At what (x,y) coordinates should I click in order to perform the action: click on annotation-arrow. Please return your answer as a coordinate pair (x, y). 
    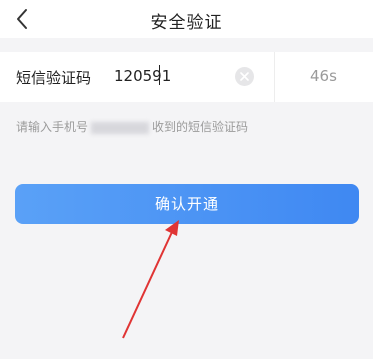
    Looking at the image, I should click on (150, 279).